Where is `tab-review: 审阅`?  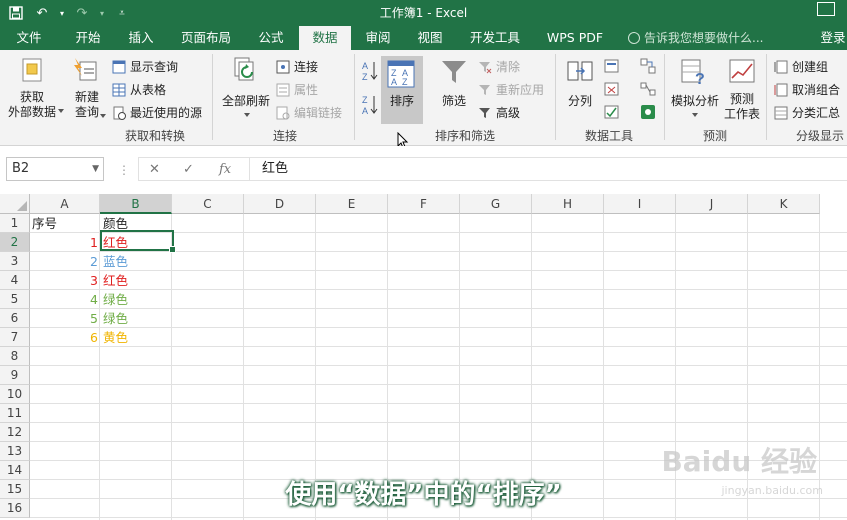 tab-review: 审阅 is located at coordinates (378, 38).